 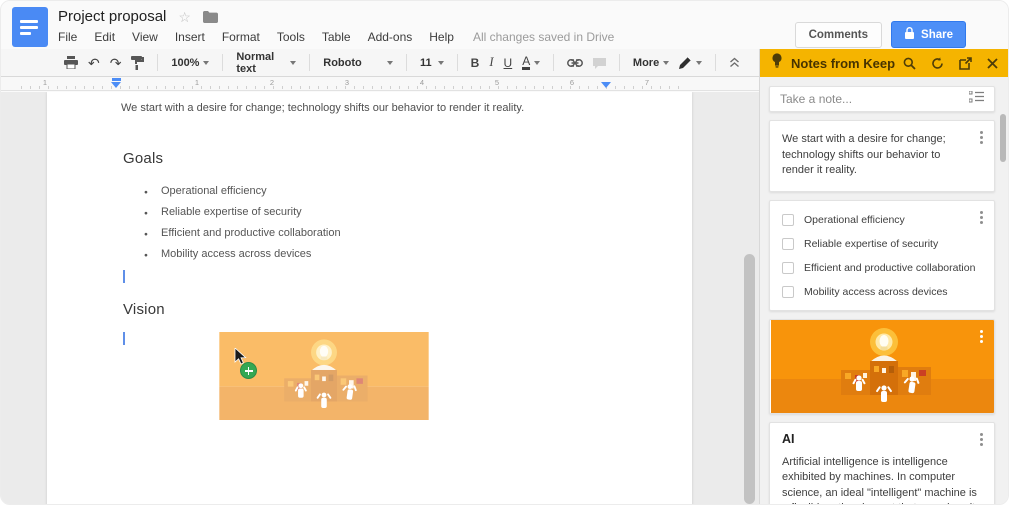 I want to click on first-line-indent-marker, so click(x=116, y=79).